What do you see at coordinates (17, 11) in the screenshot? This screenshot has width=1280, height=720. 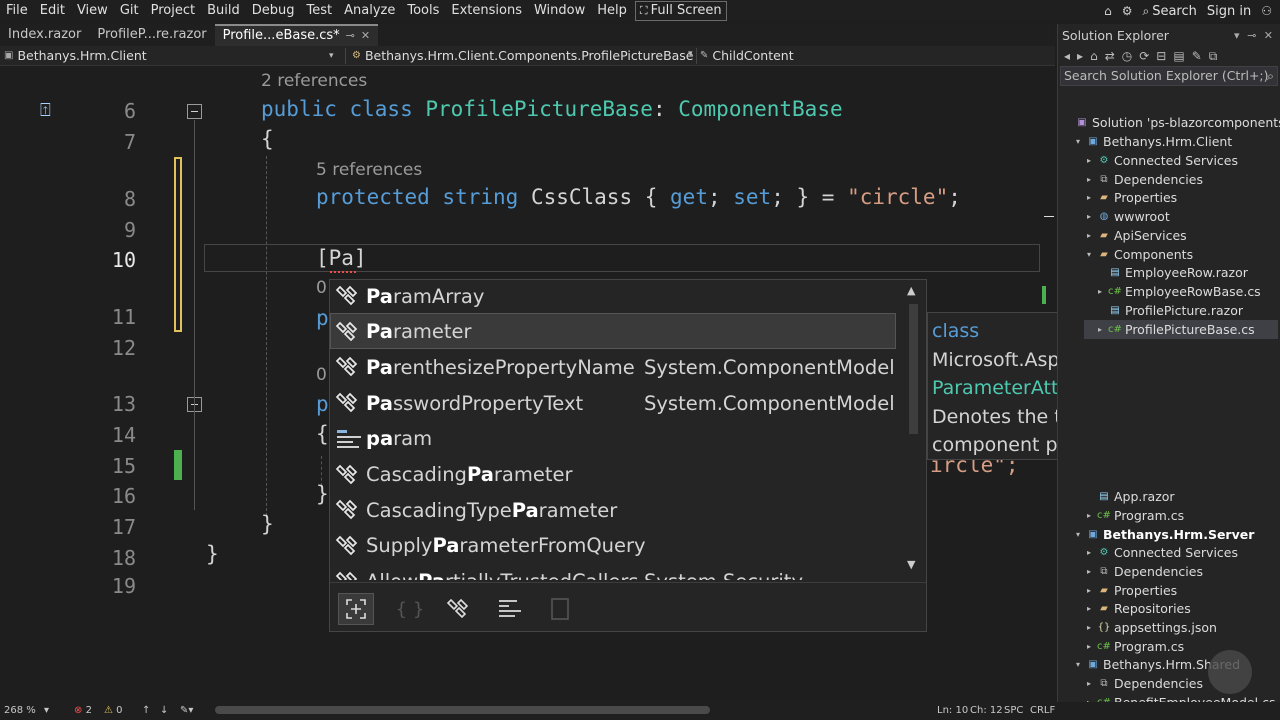 I see `menu-file: File` at bounding box center [17, 11].